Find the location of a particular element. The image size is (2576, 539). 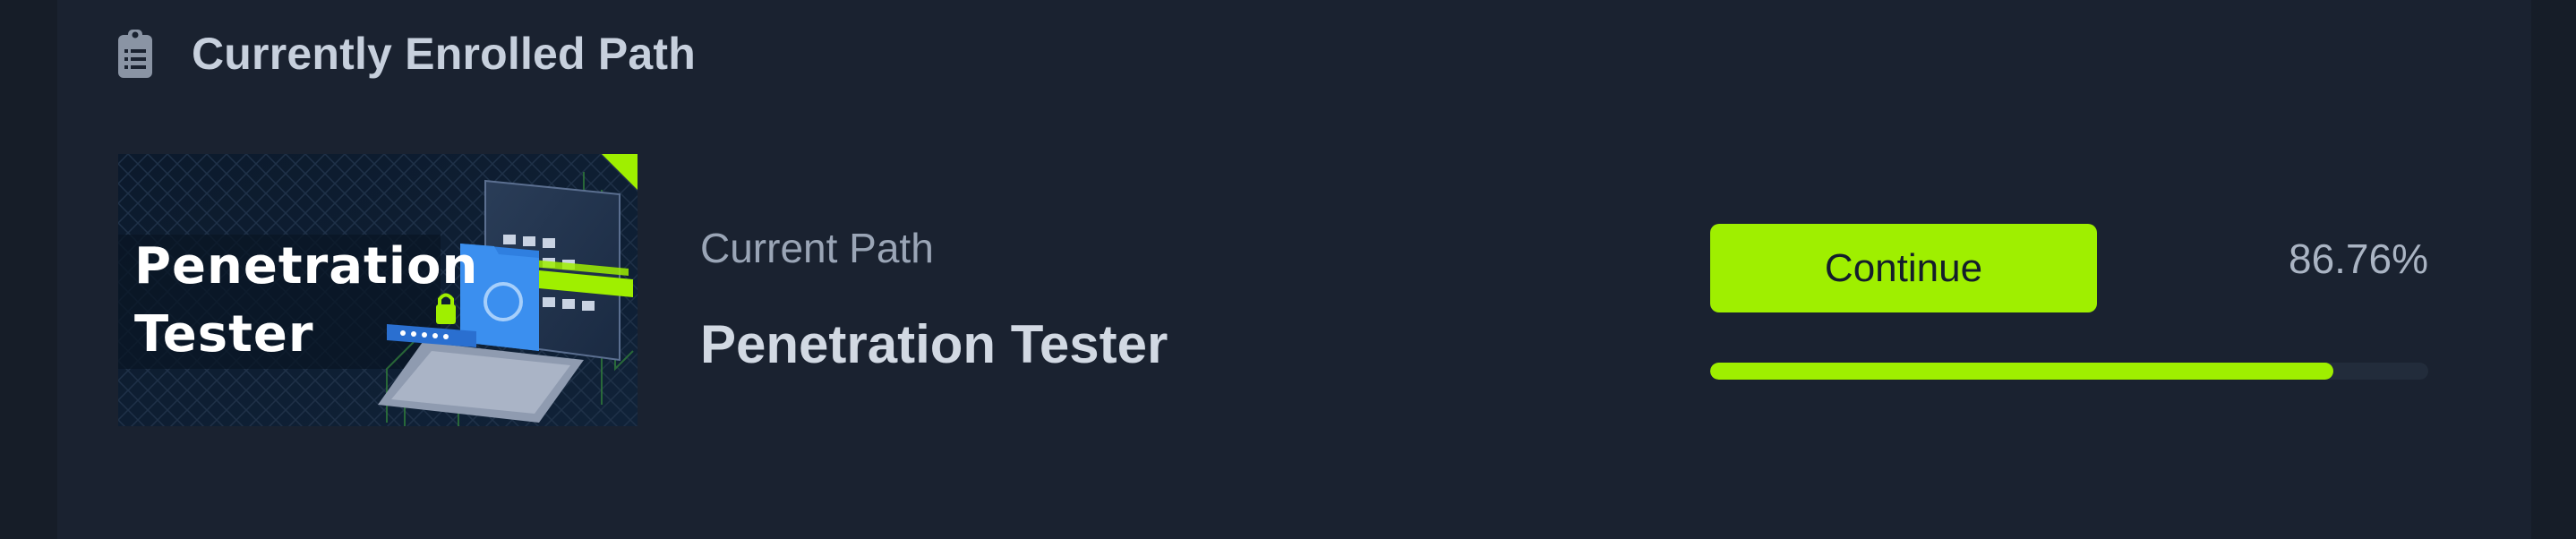

section-header: Currently Enrolled Path is located at coordinates (406, 53).